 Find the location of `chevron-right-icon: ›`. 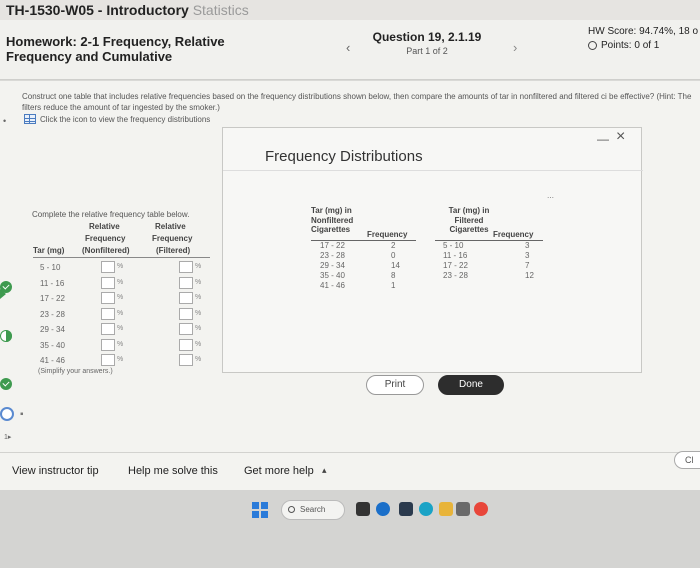

chevron-right-icon: › is located at coordinates (515, 47).